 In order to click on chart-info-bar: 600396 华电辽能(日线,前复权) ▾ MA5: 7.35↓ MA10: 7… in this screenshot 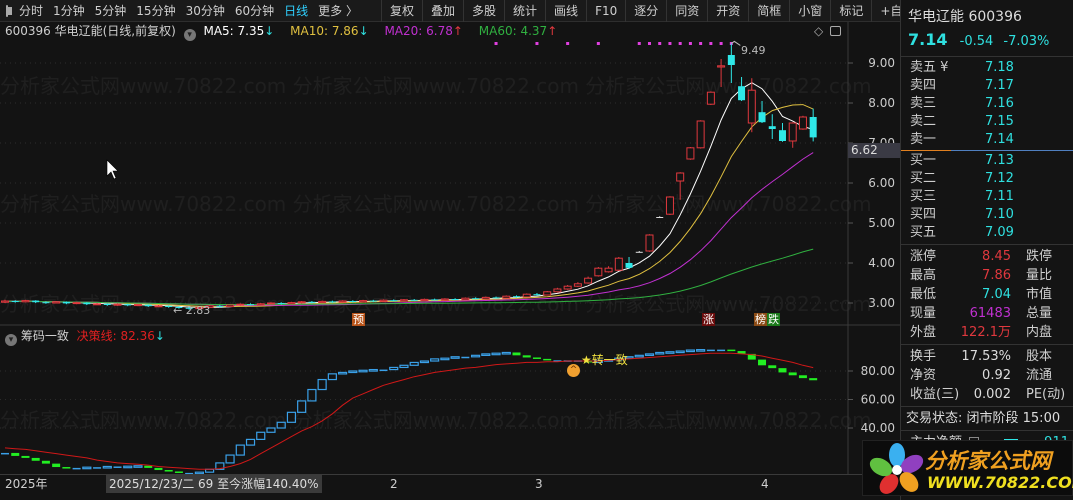, I will do `click(424, 31)`.